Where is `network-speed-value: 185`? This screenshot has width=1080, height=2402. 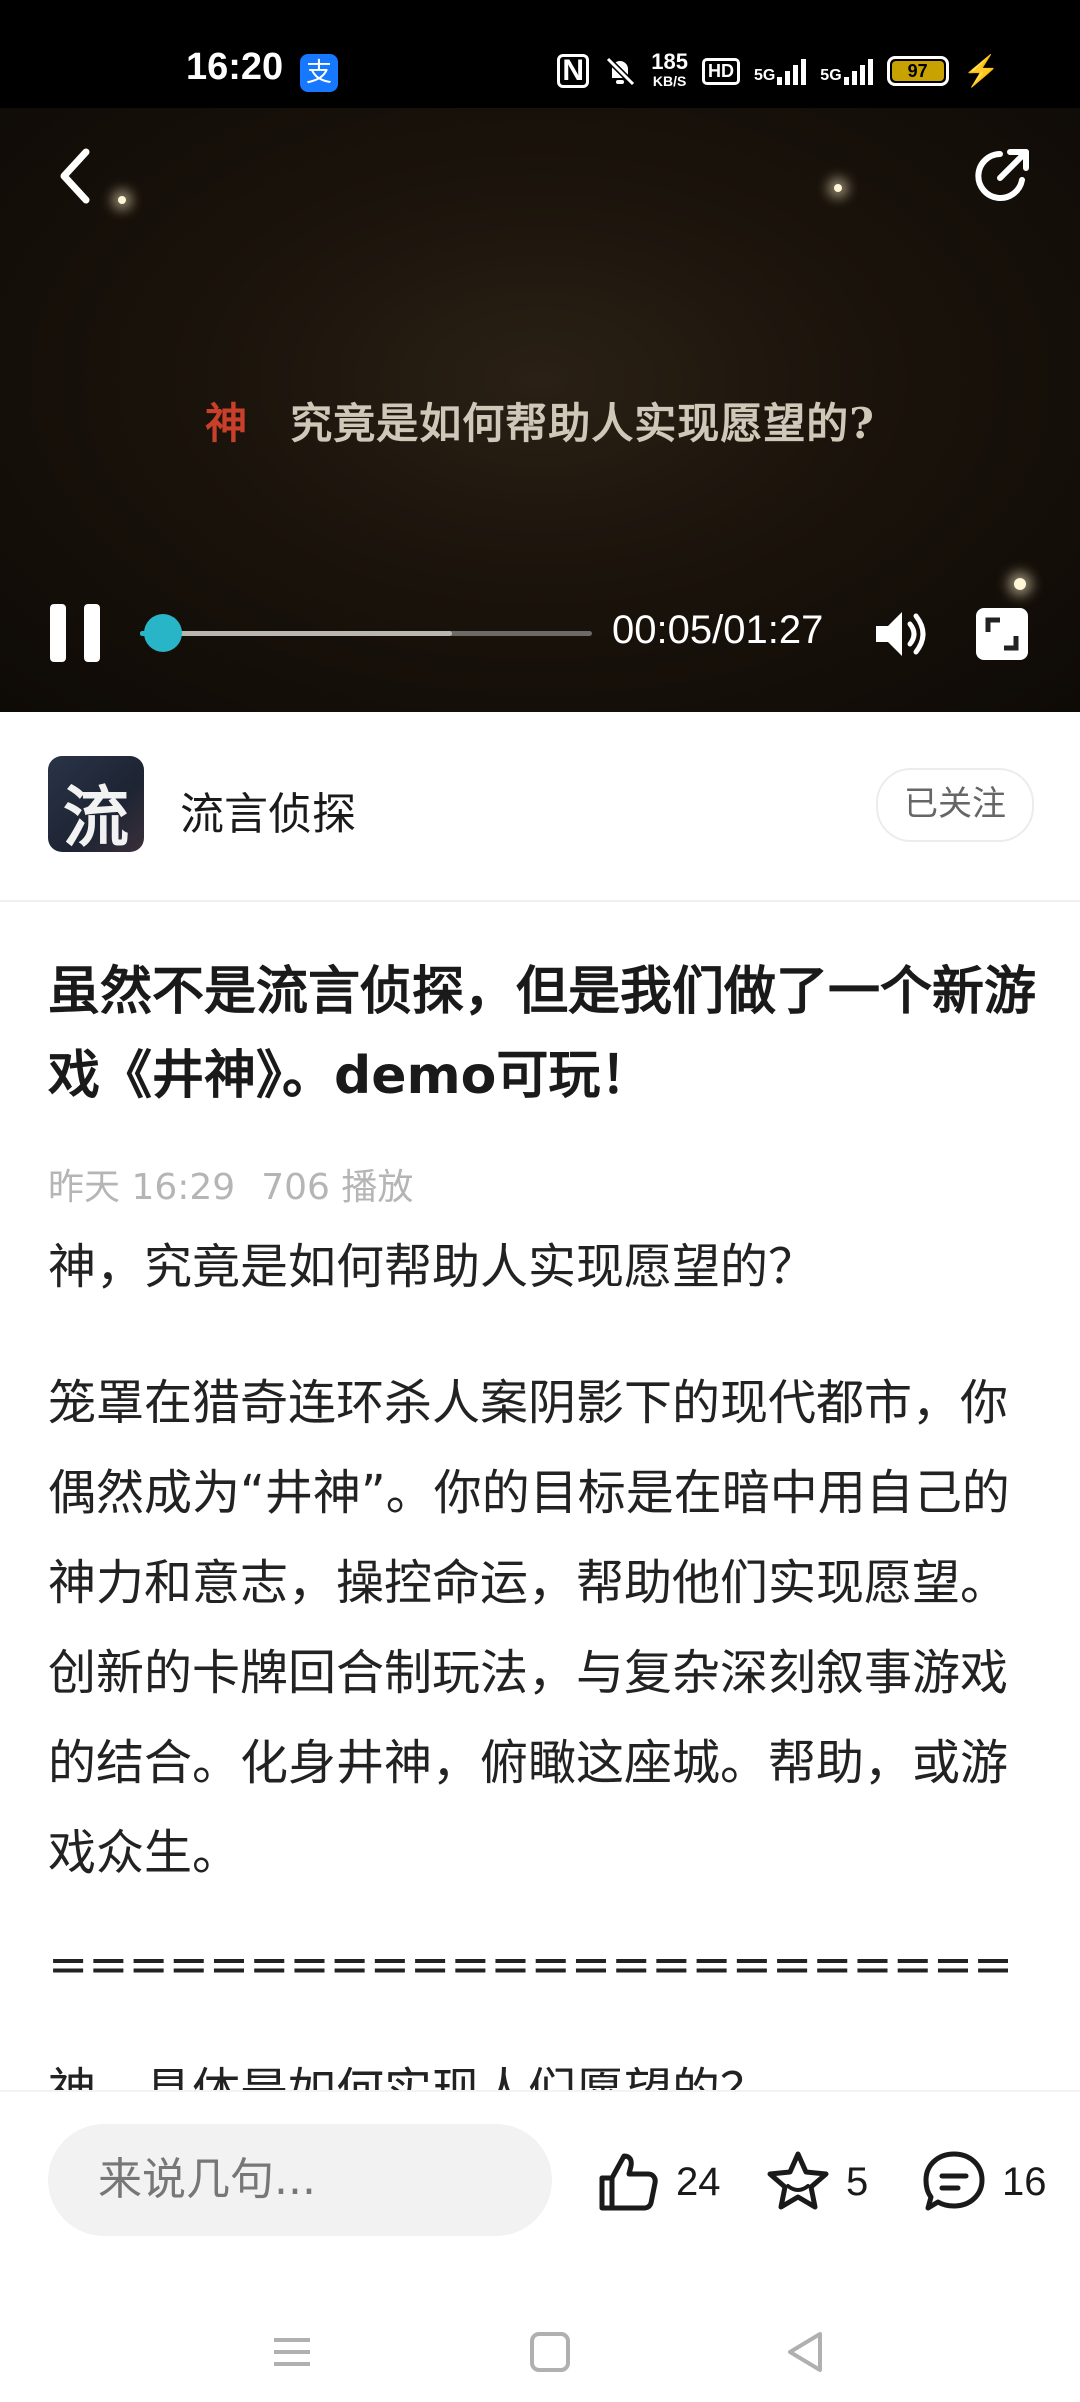 network-speed-value: 185 is located at coordinates (669, 61).